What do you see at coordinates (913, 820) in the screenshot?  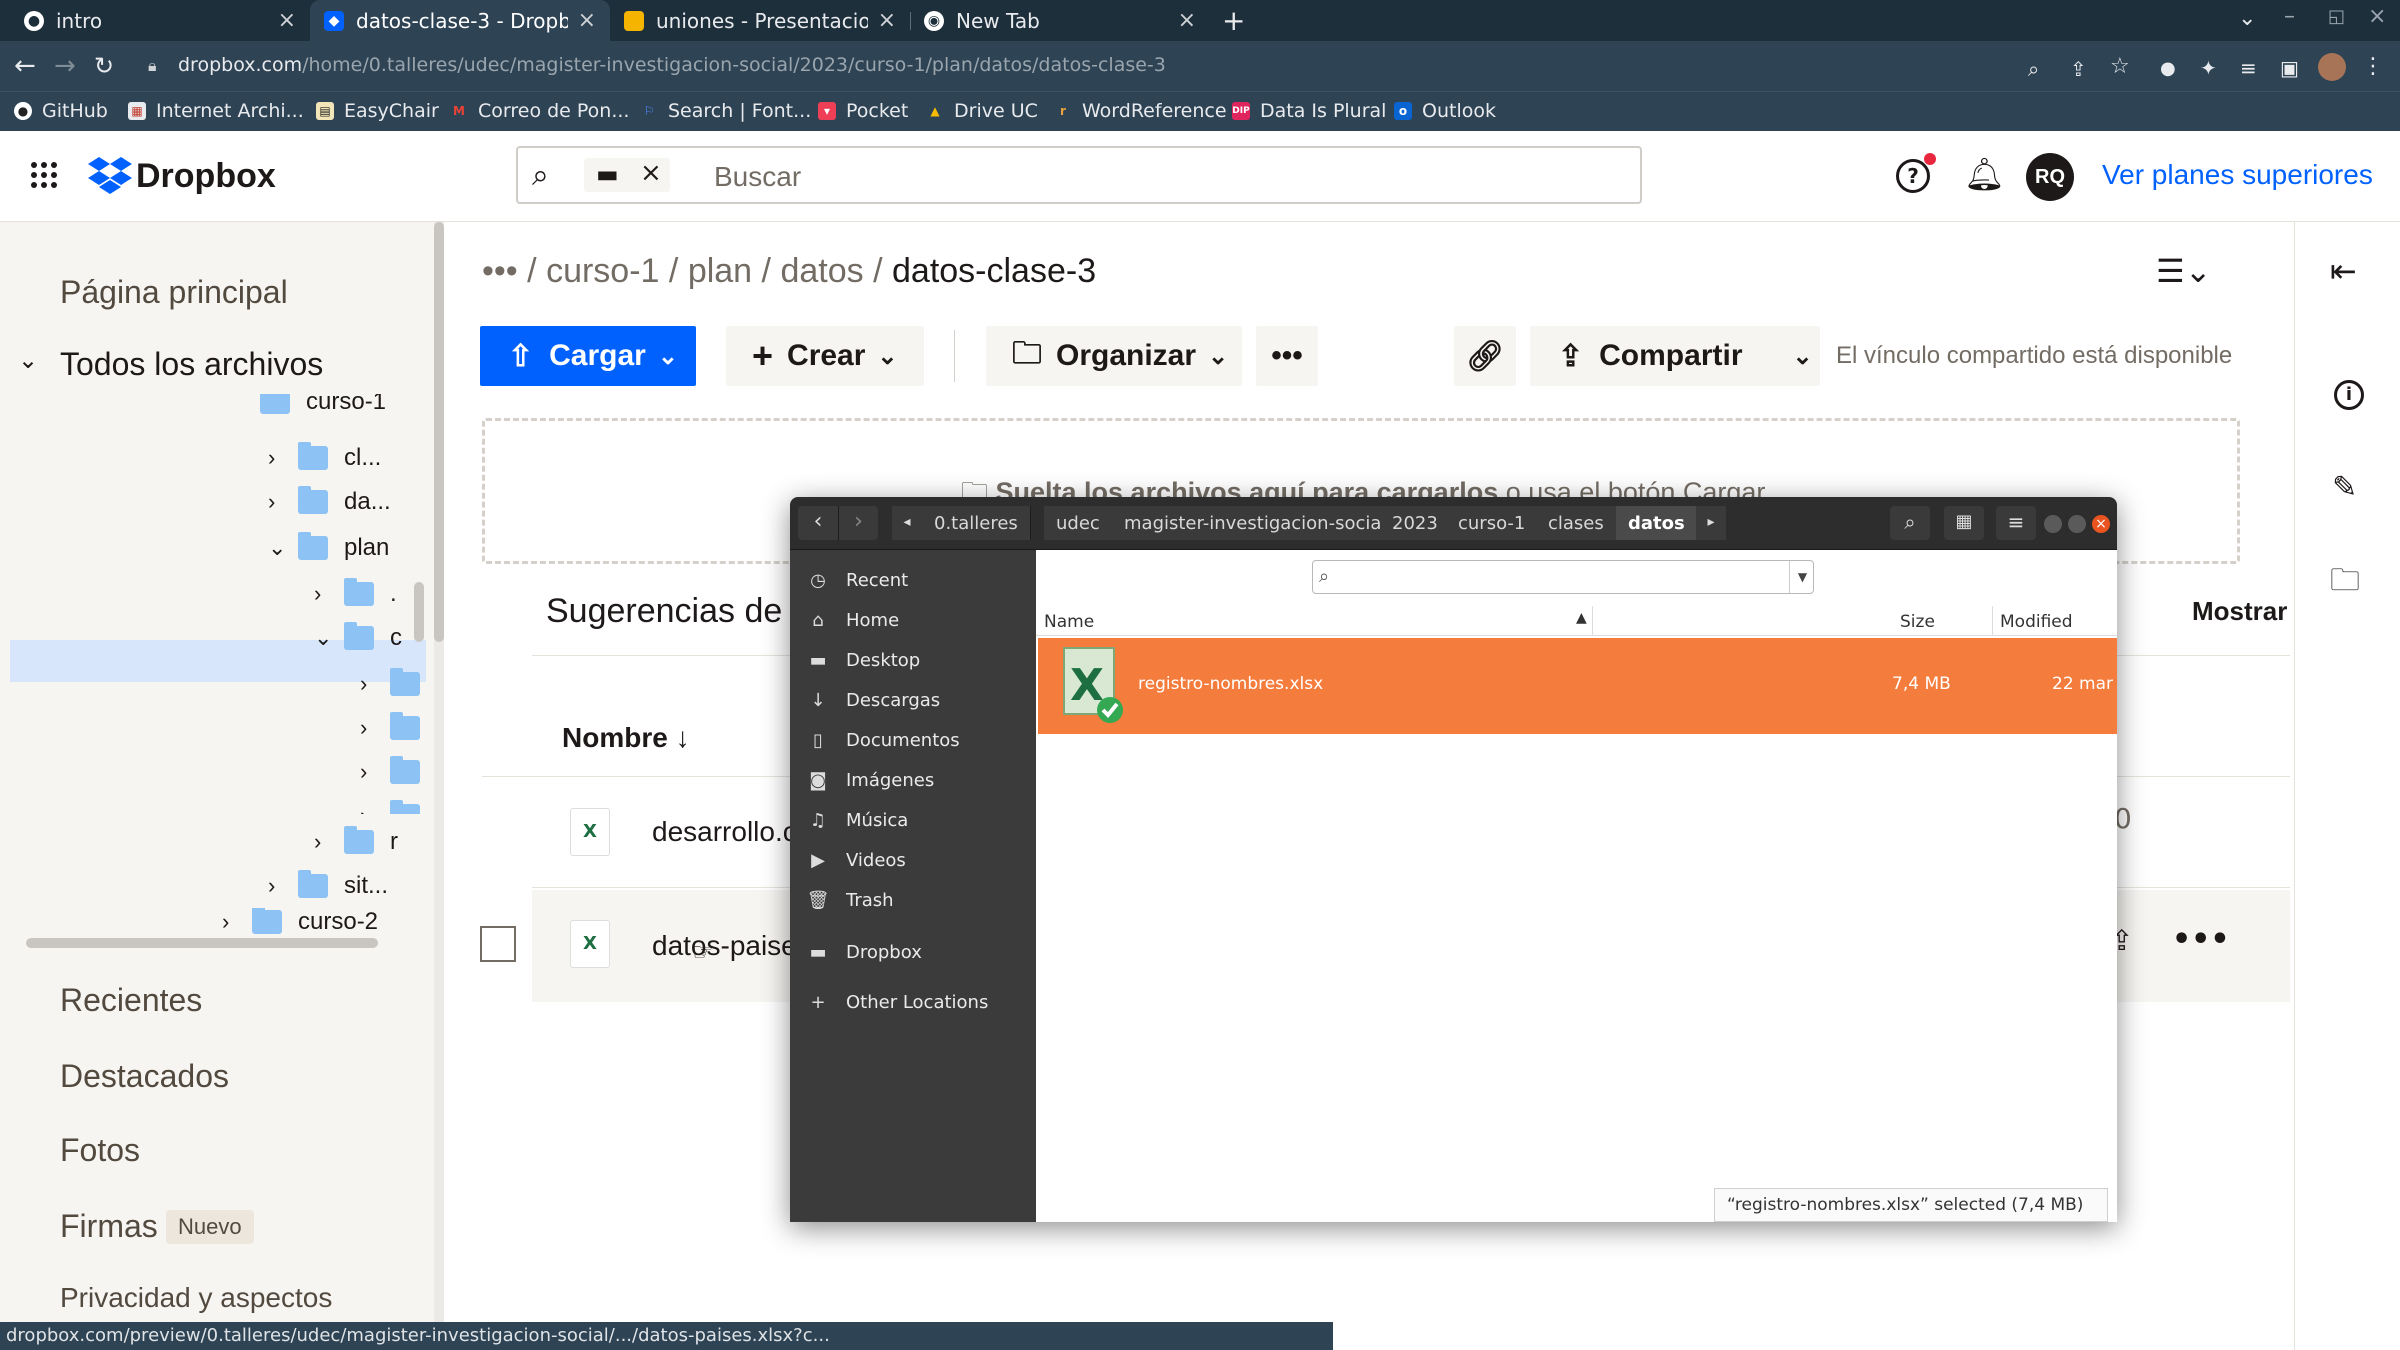 I see `places-item-music: ♫ Música` at bounding box center [913, 820].